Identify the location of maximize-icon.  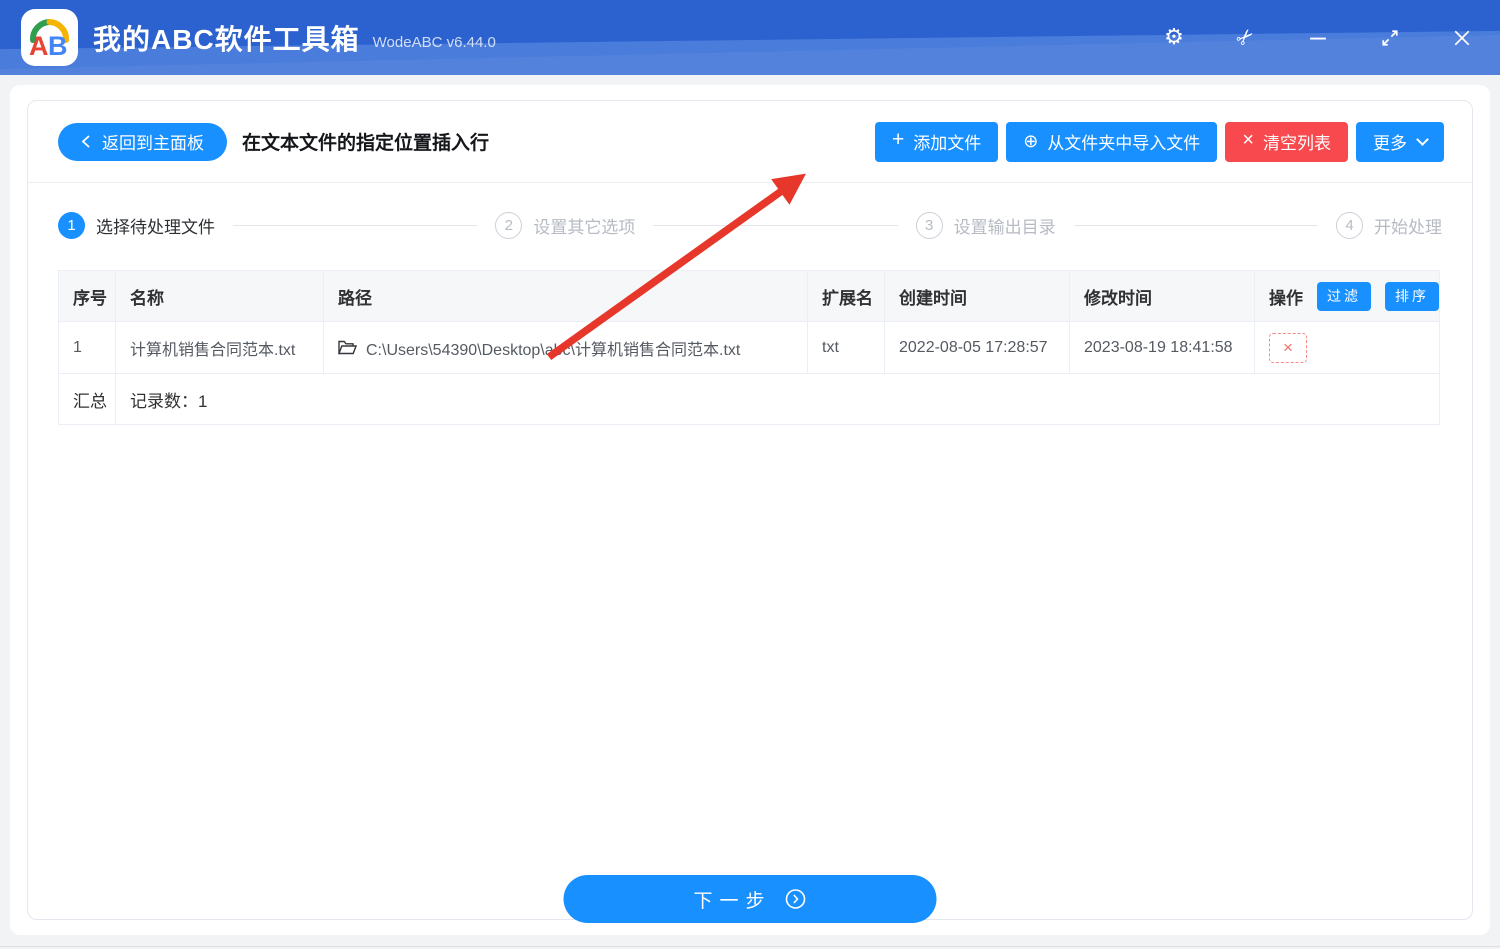
(1390, 38).